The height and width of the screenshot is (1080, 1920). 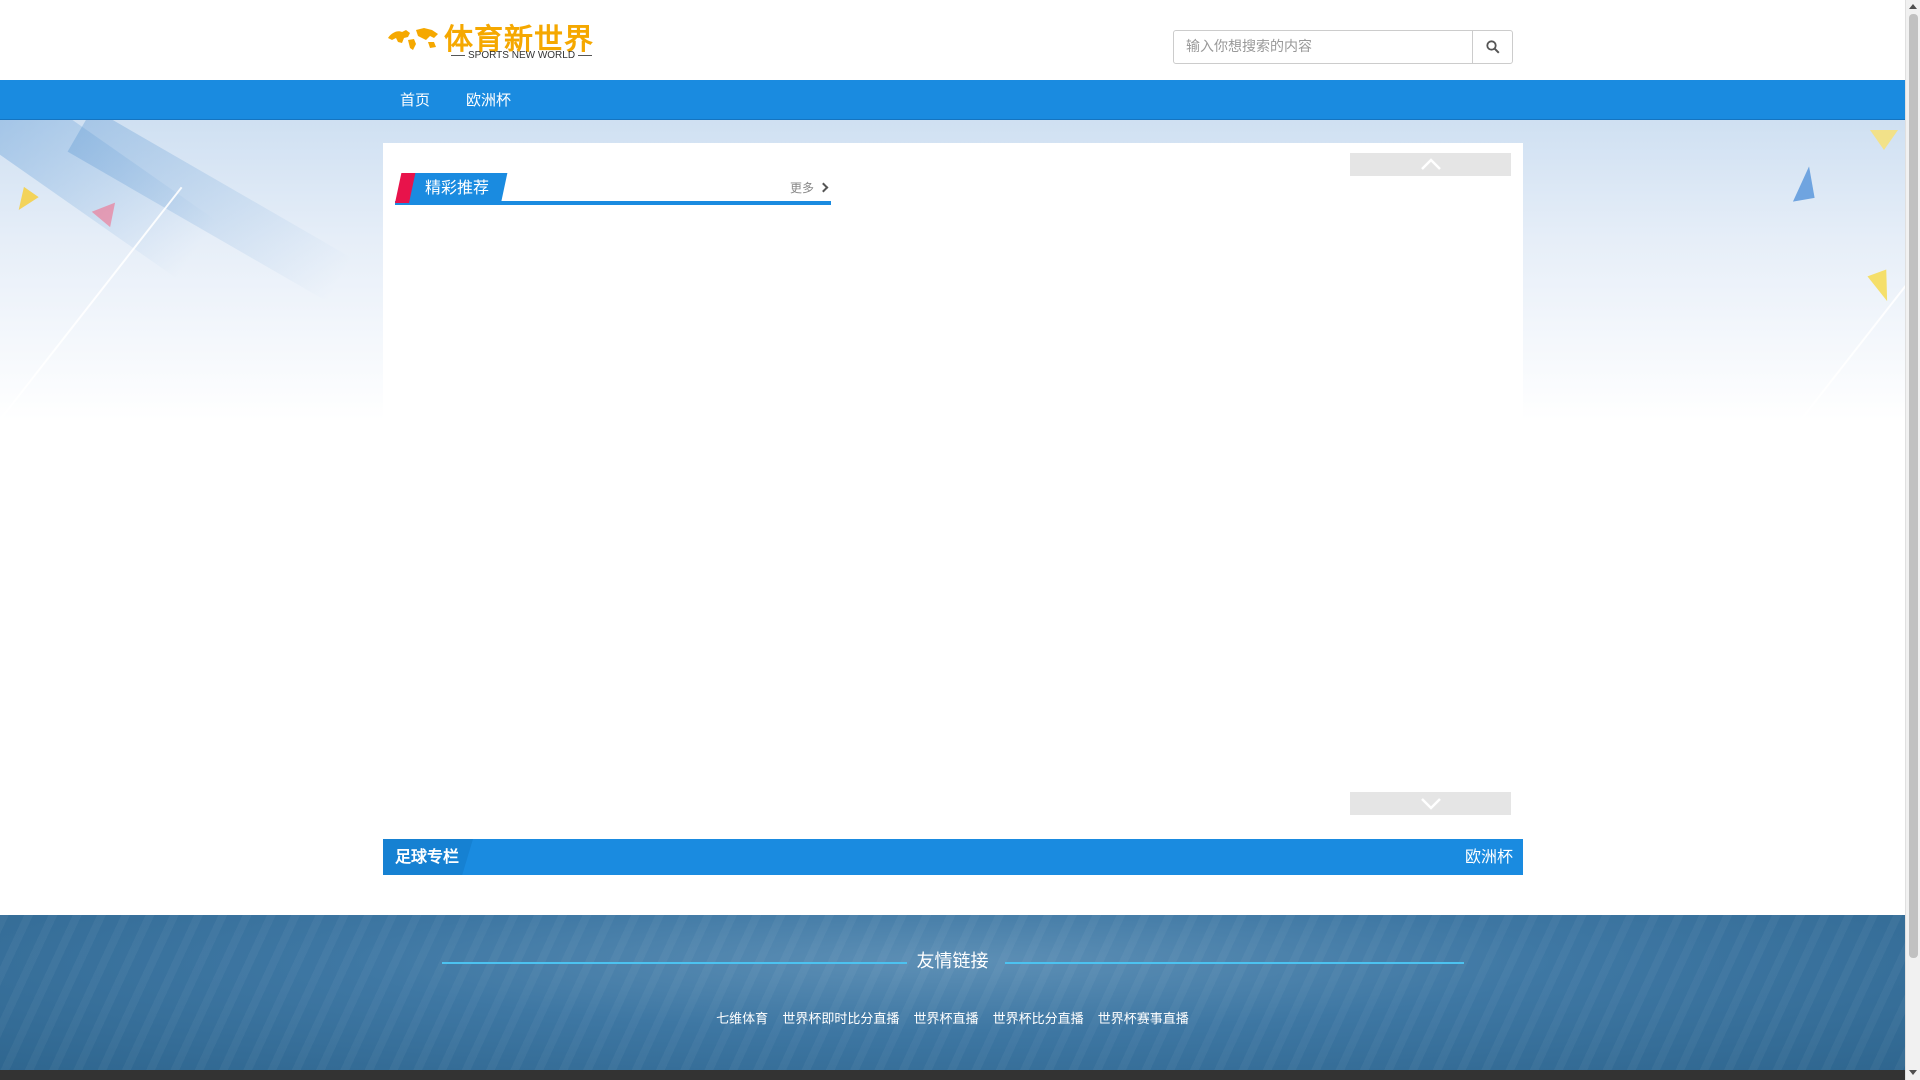 What do you see at coordinates (1913, 1072) in the screenshot?
I see `scroll-arrow-down-icon` at bounding box center [1913, 1072].